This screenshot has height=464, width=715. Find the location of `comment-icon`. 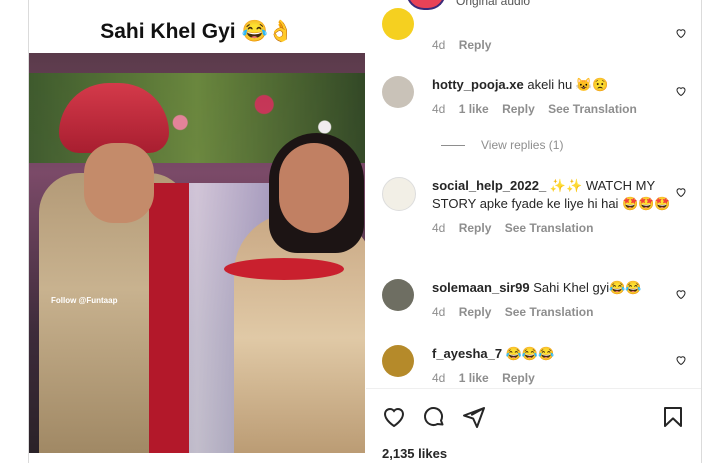

comment-icon is located at coordinates (434, 417).